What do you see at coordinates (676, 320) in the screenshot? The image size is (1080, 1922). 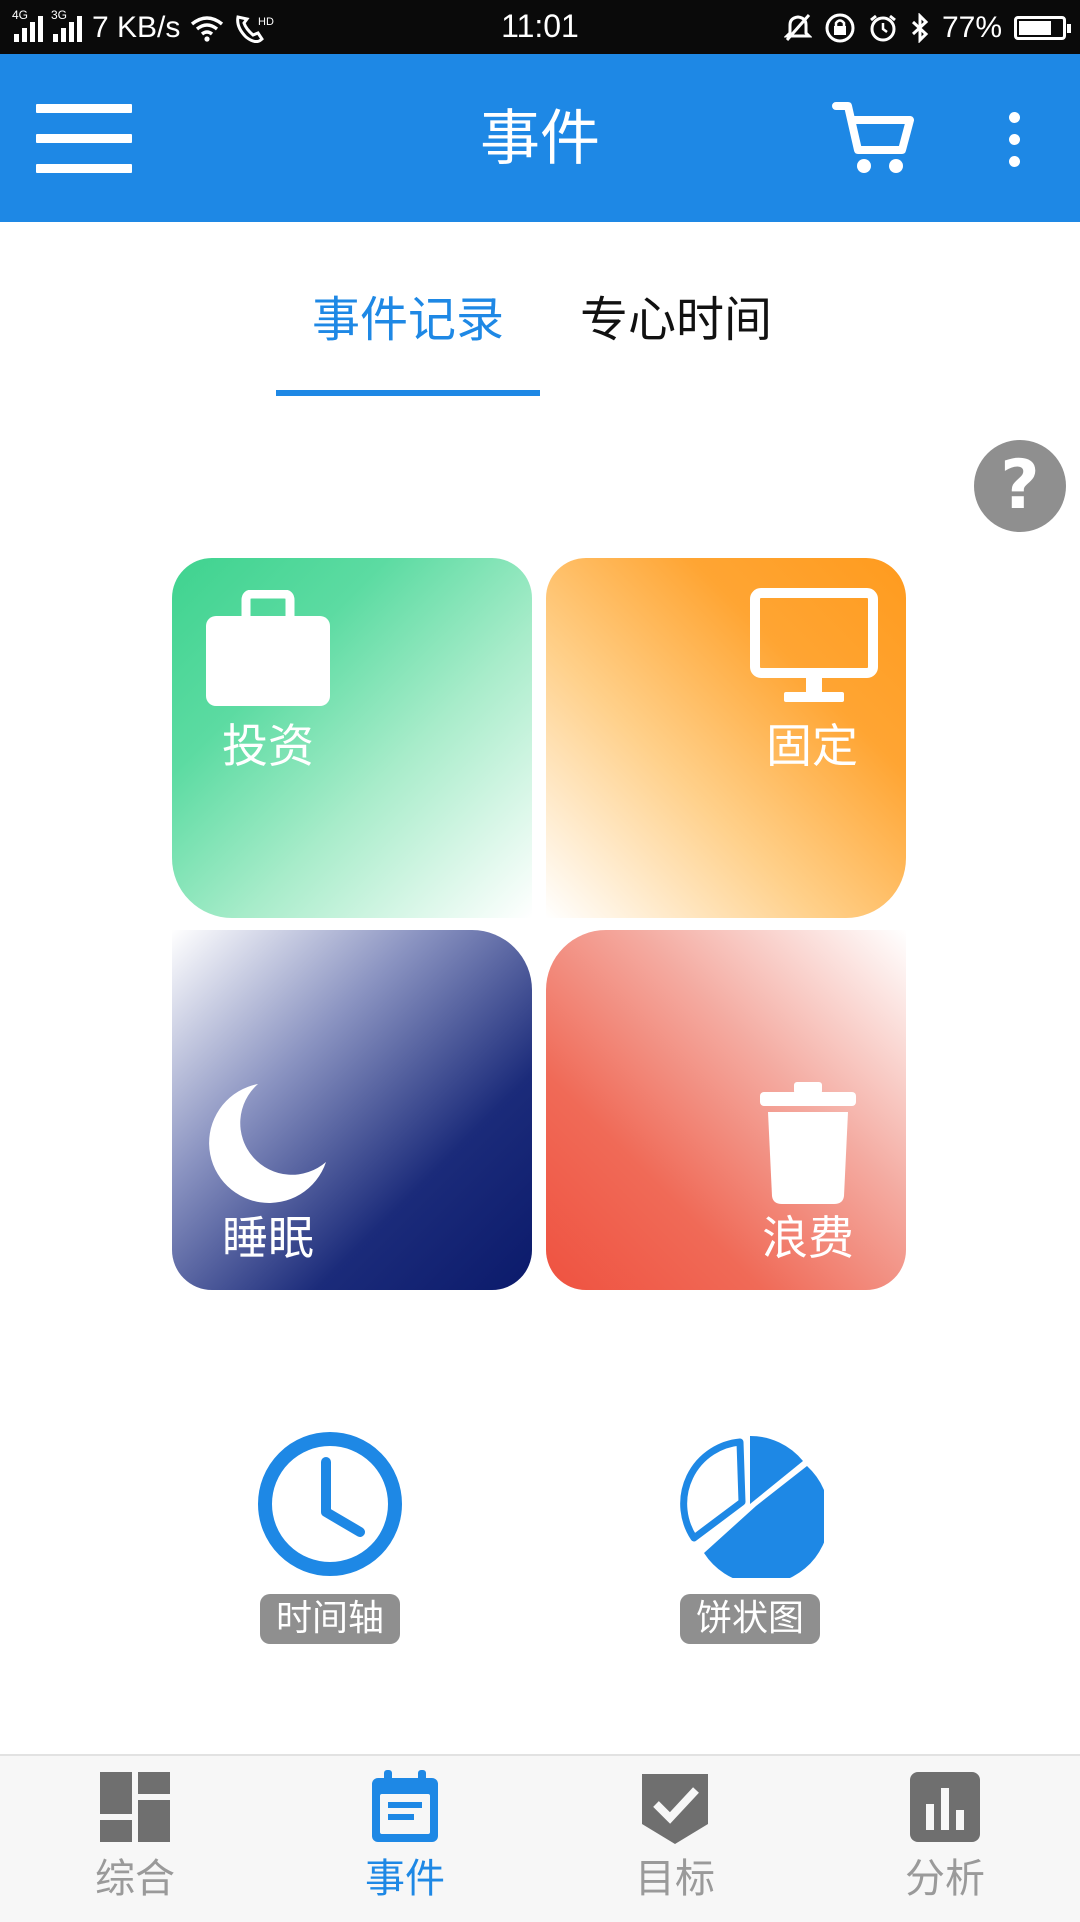 I see `tab-focus-time: 专心时间` at bounding box center [676, 320].